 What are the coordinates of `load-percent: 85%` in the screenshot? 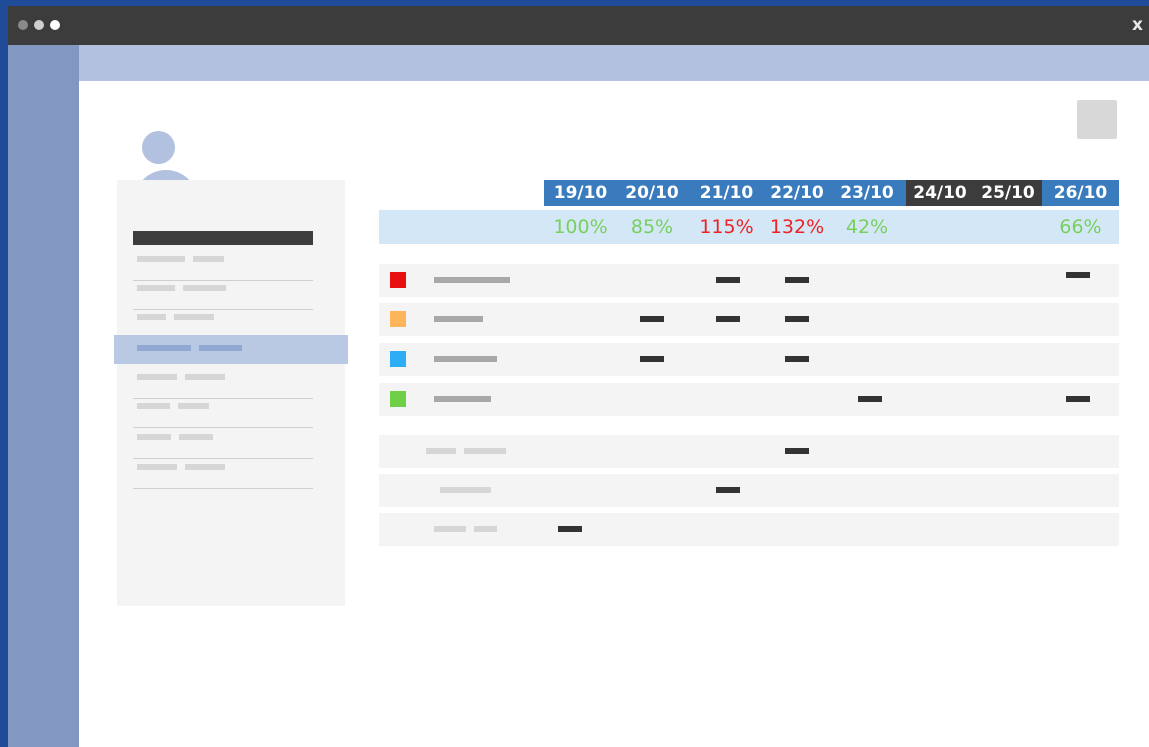 It's located at (652, 227).